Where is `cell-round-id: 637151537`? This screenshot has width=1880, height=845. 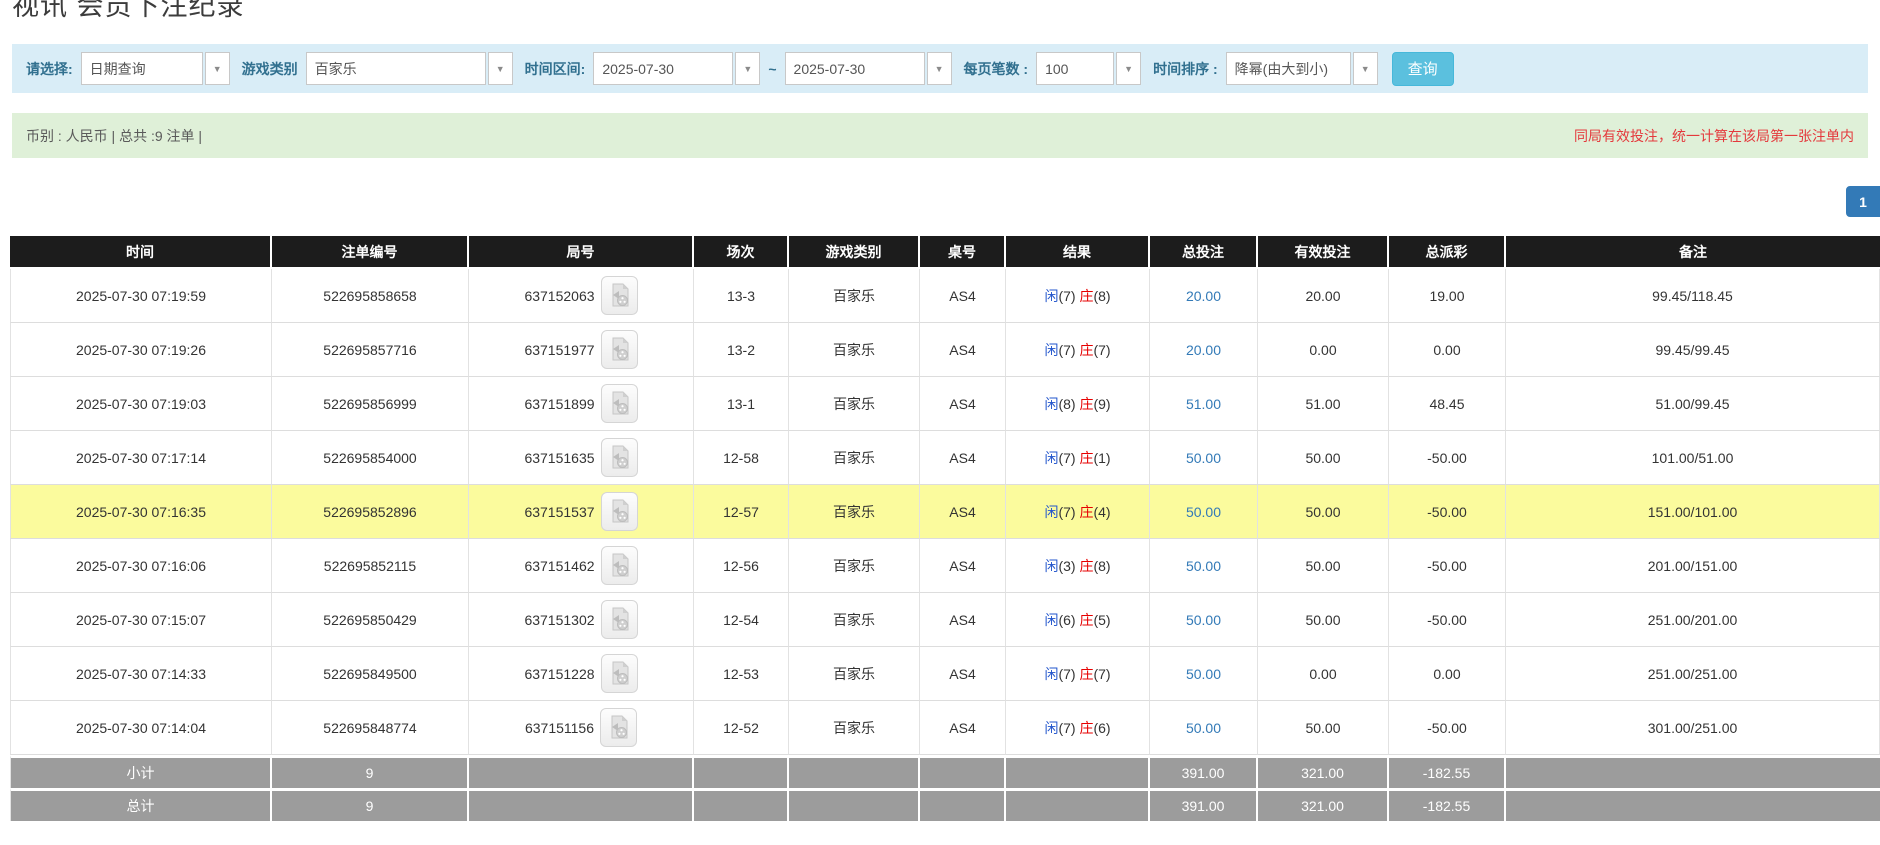 cell-round-id: 637151537 is located at coordinates (581, 512).